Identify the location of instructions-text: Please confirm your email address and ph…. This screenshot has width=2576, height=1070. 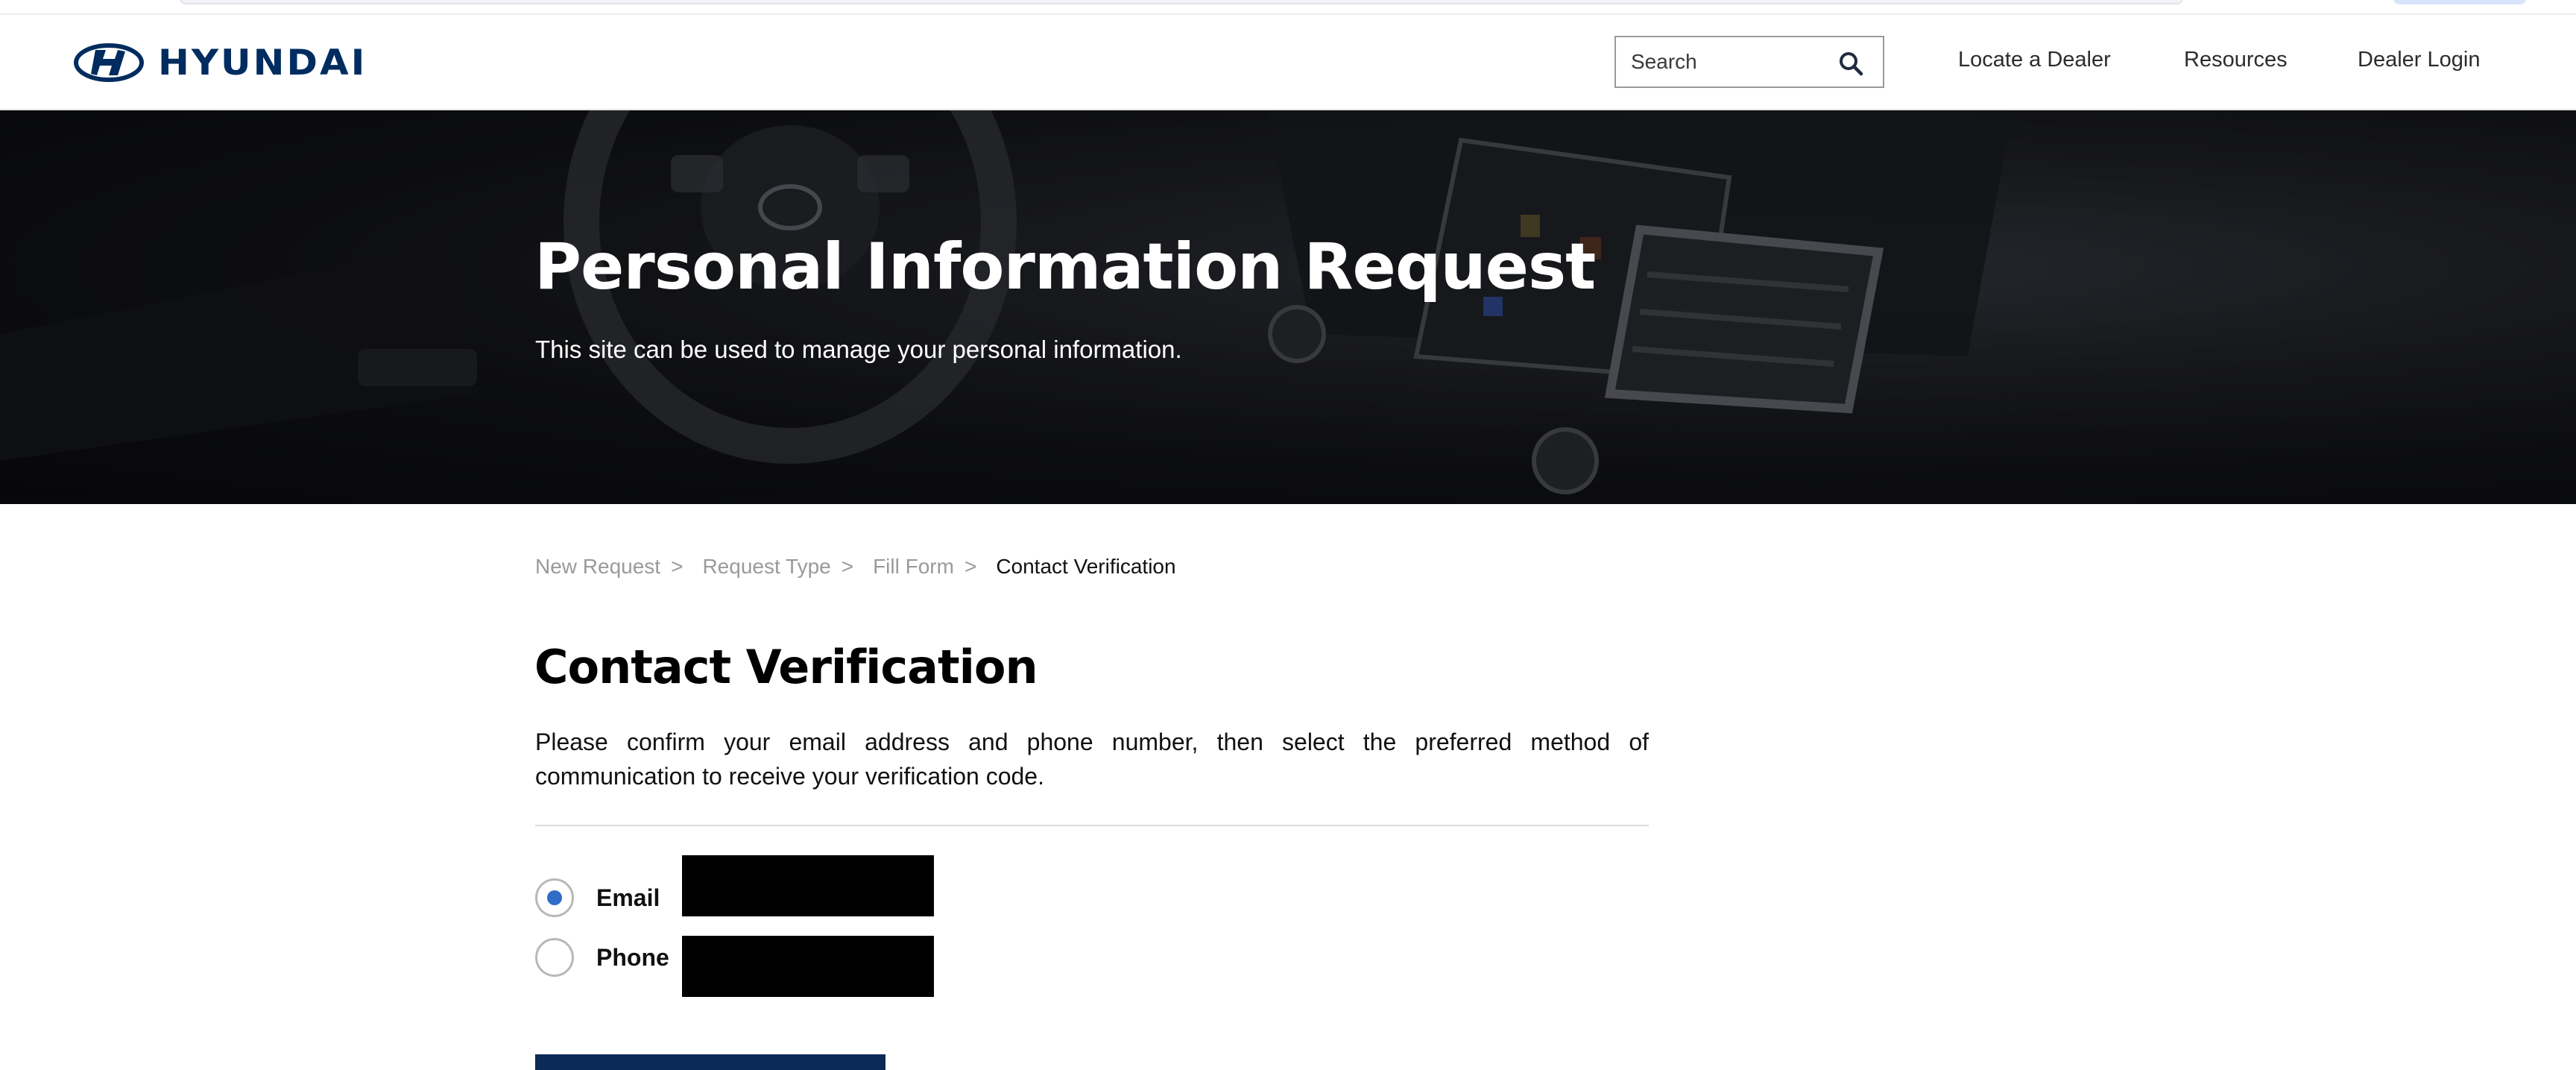
(1092, 759).